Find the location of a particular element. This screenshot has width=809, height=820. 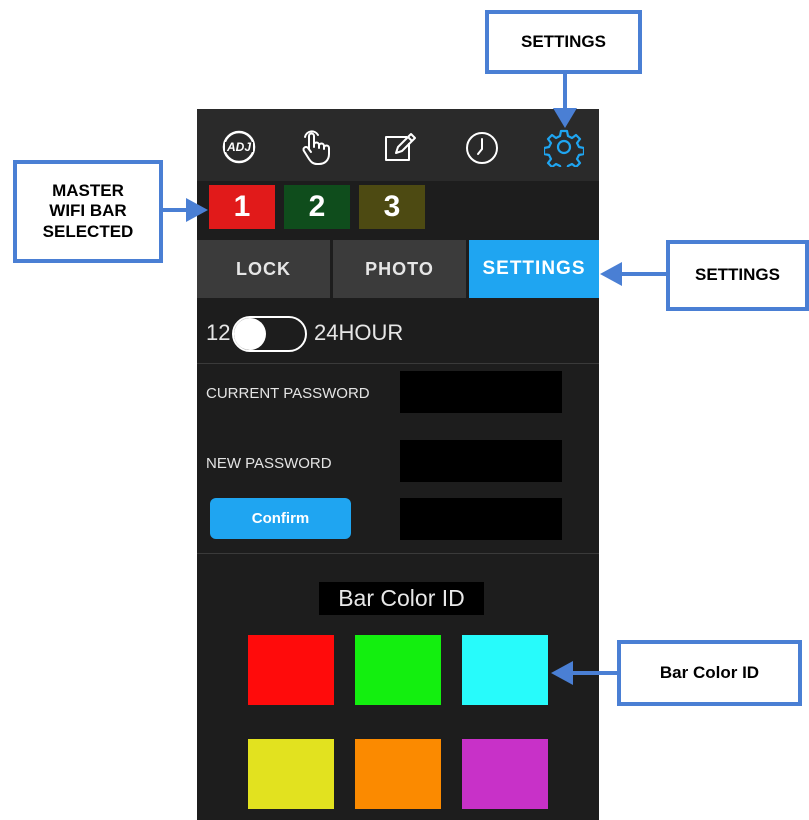

master-callout-line: WIFI BAR is located at coordinates (88, 211).